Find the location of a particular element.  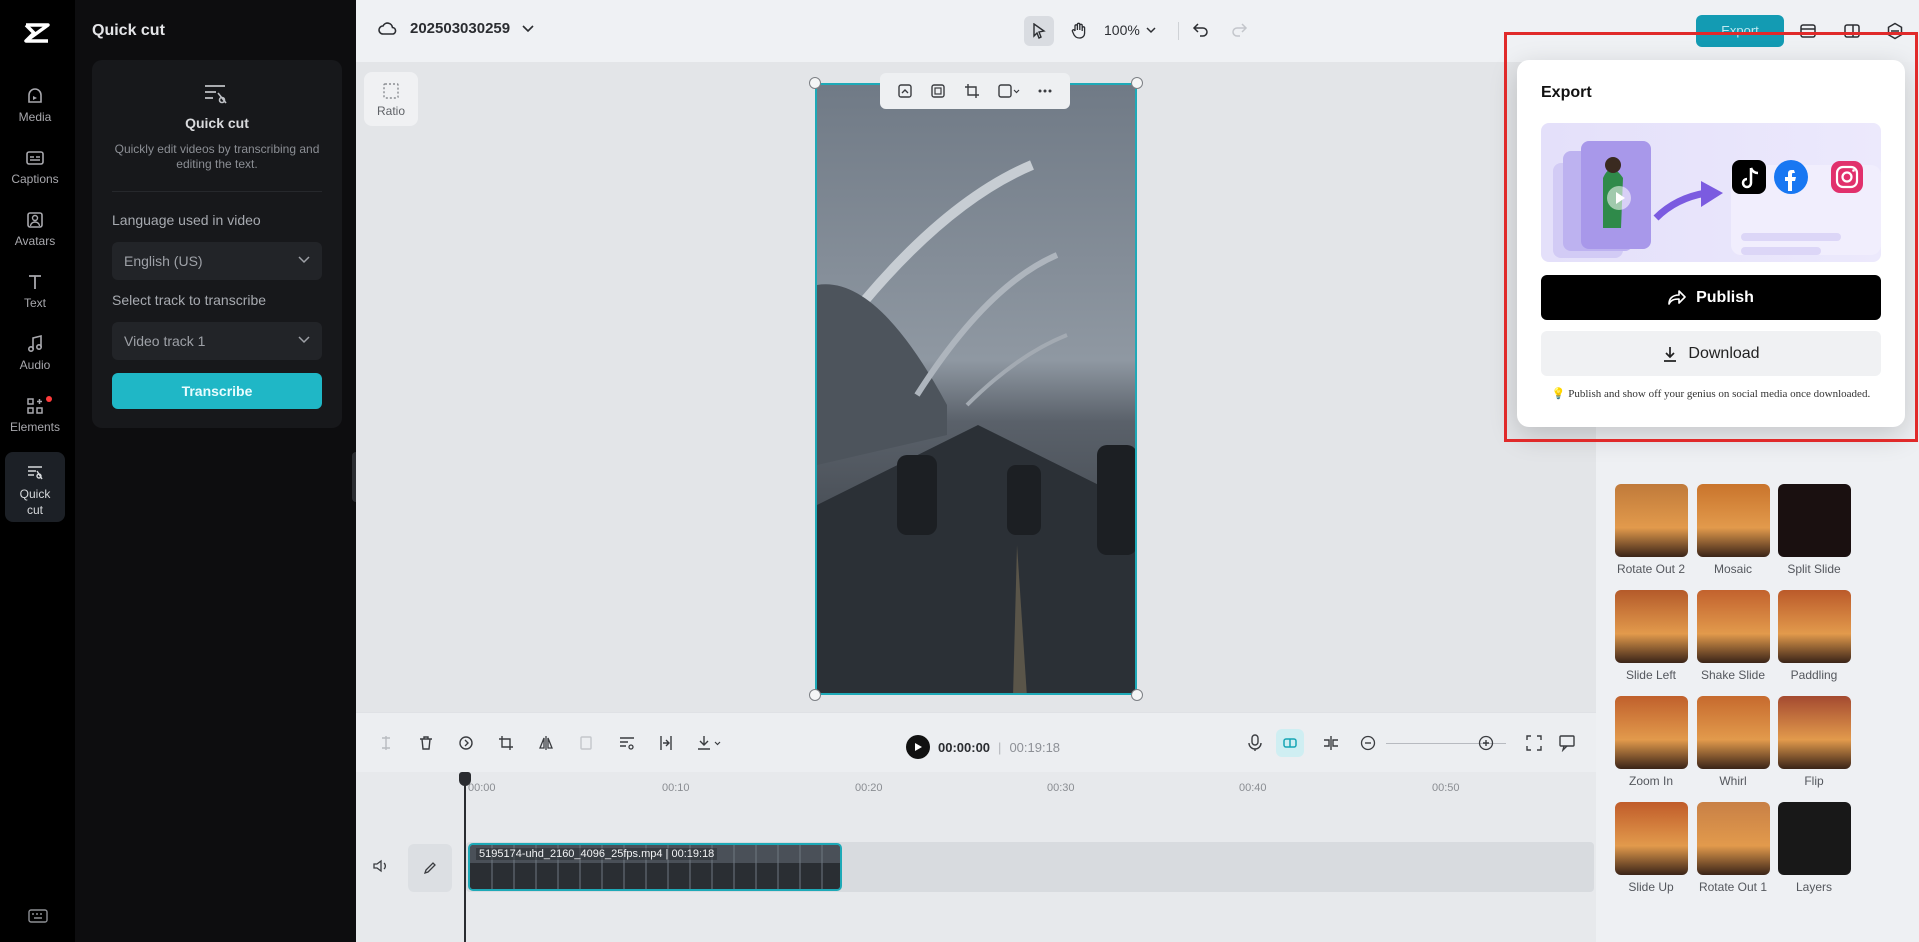

media-icon is located at coordinates (35, 95).